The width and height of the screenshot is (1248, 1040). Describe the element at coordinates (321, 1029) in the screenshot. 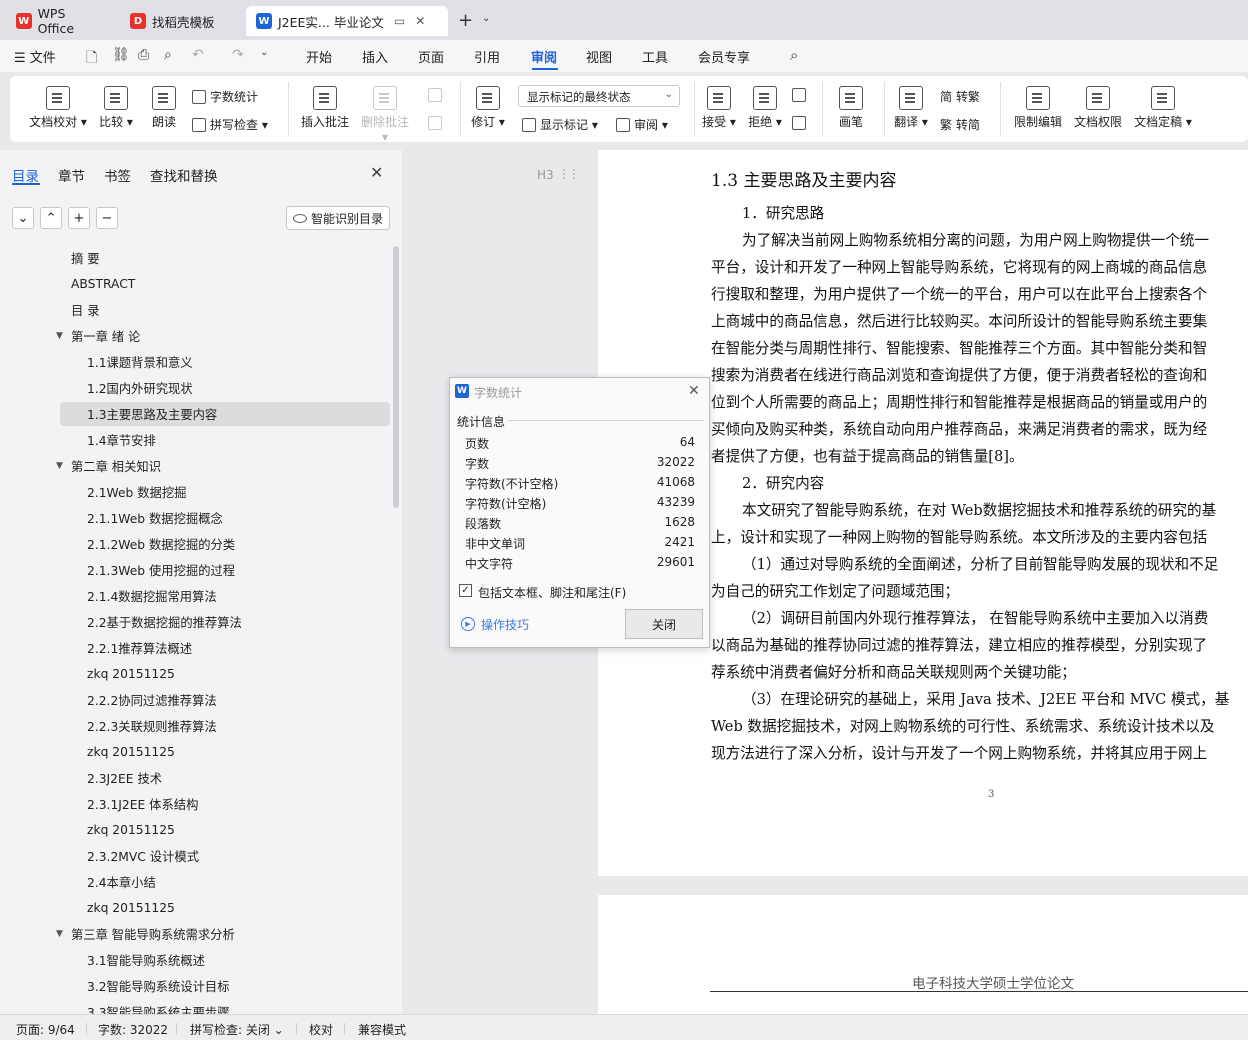

I see `proof-indicator: 校对` at that location.